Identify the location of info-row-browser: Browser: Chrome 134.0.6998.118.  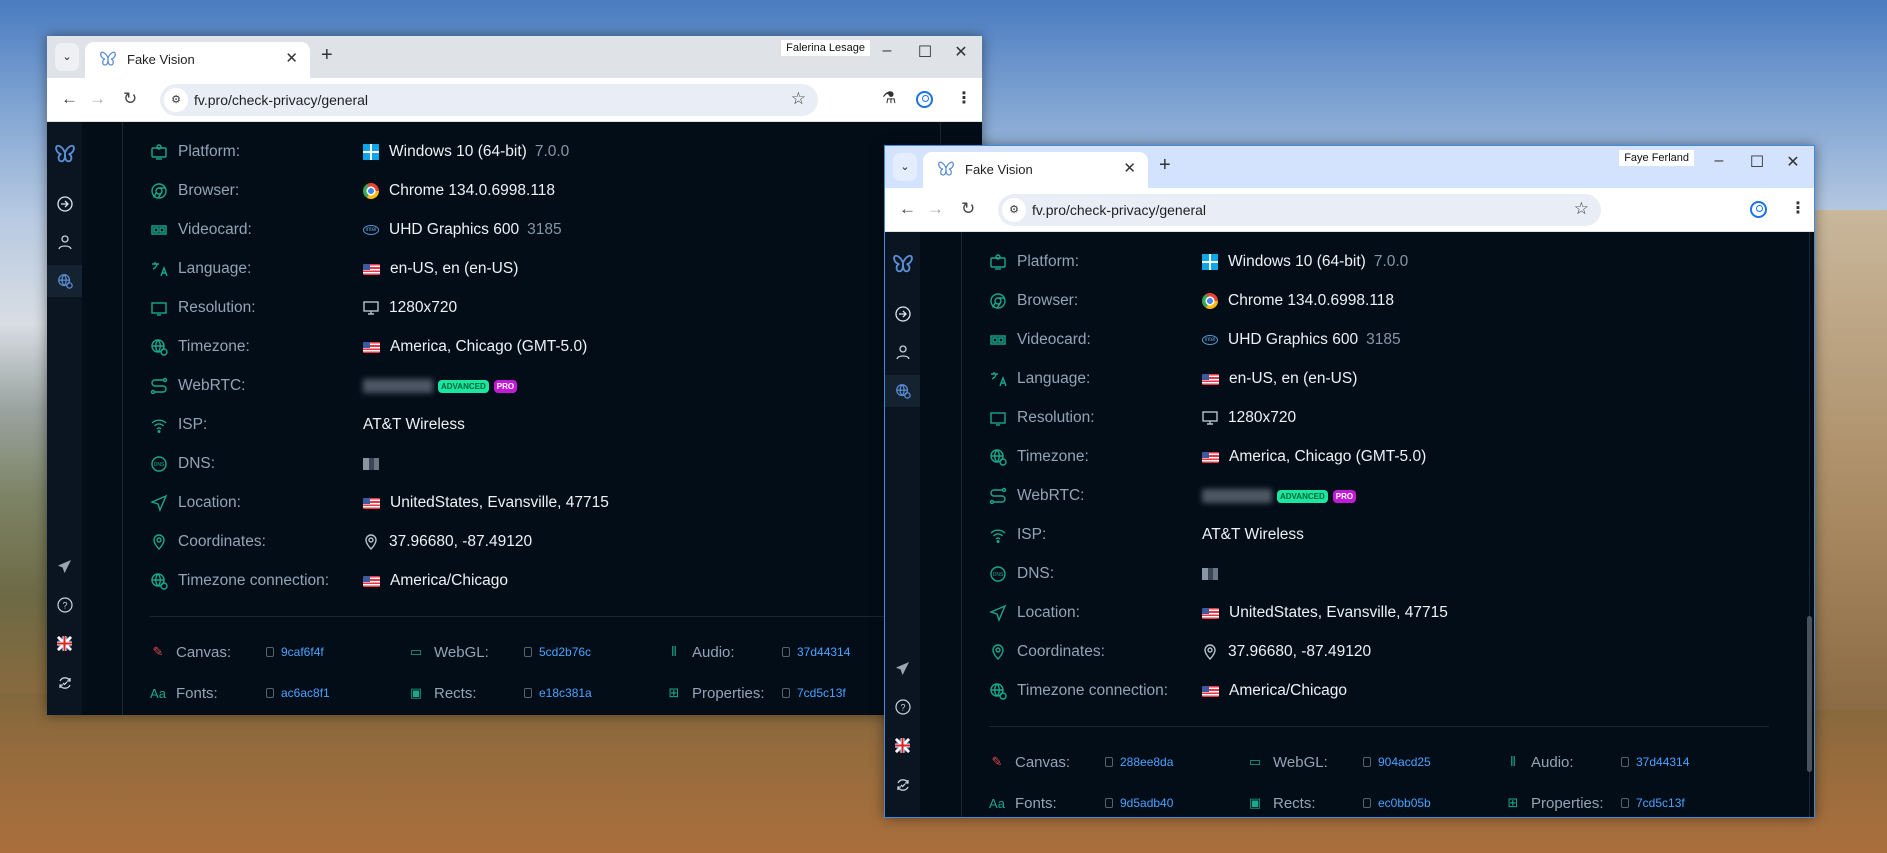
(1385, 301).